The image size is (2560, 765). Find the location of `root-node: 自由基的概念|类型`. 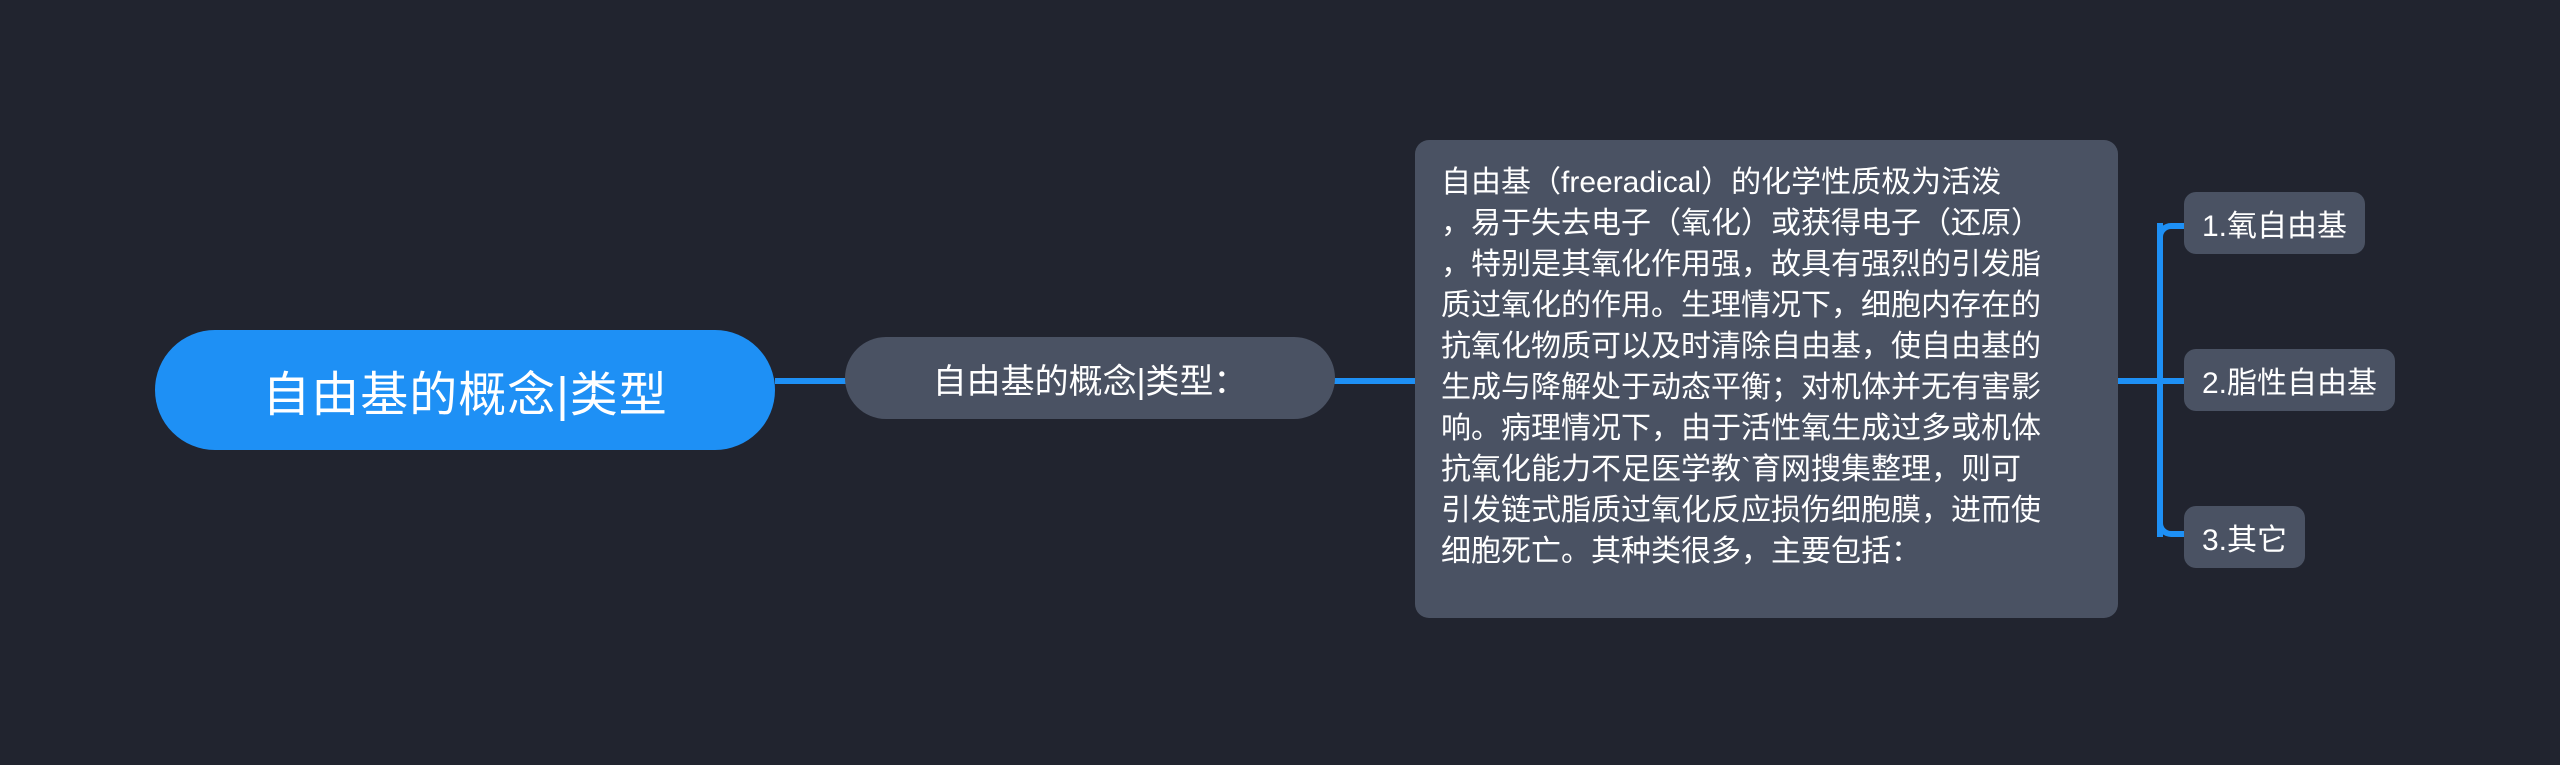

root-node: 自由基的概念|类型 is located at coordinates (465, 390).